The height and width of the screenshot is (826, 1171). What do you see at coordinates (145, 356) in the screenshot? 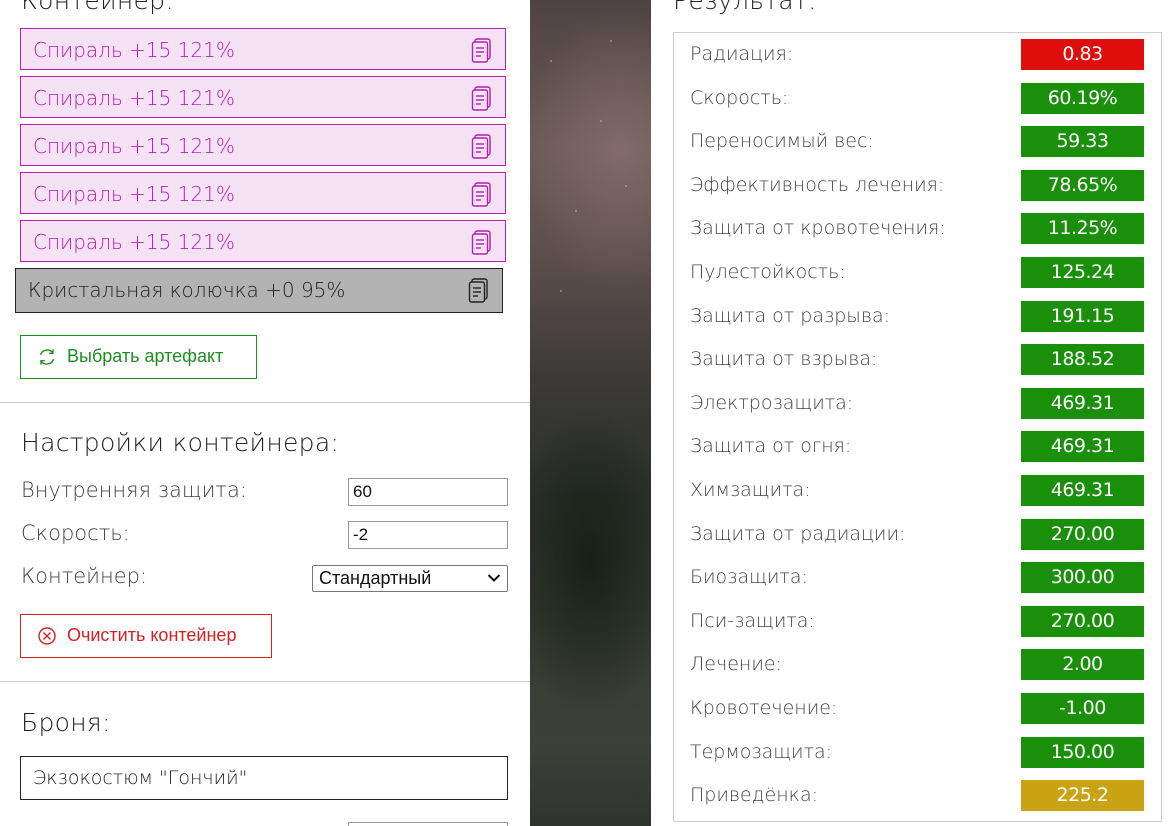
I see `choose-artifact-label: Выбрать артефакт` at bounding box center [145, 356].